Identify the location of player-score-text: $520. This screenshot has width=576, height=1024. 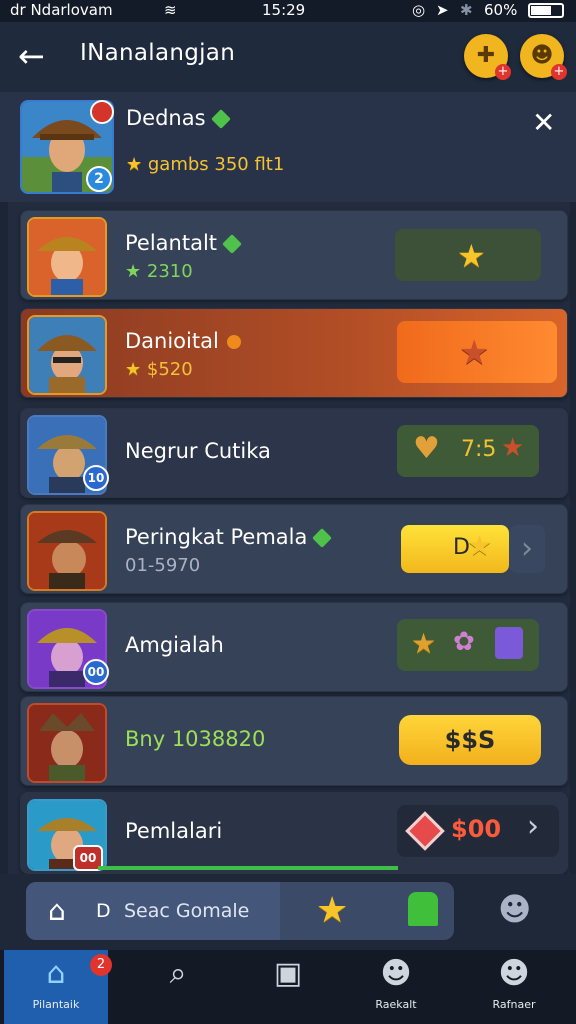
(169, 369).